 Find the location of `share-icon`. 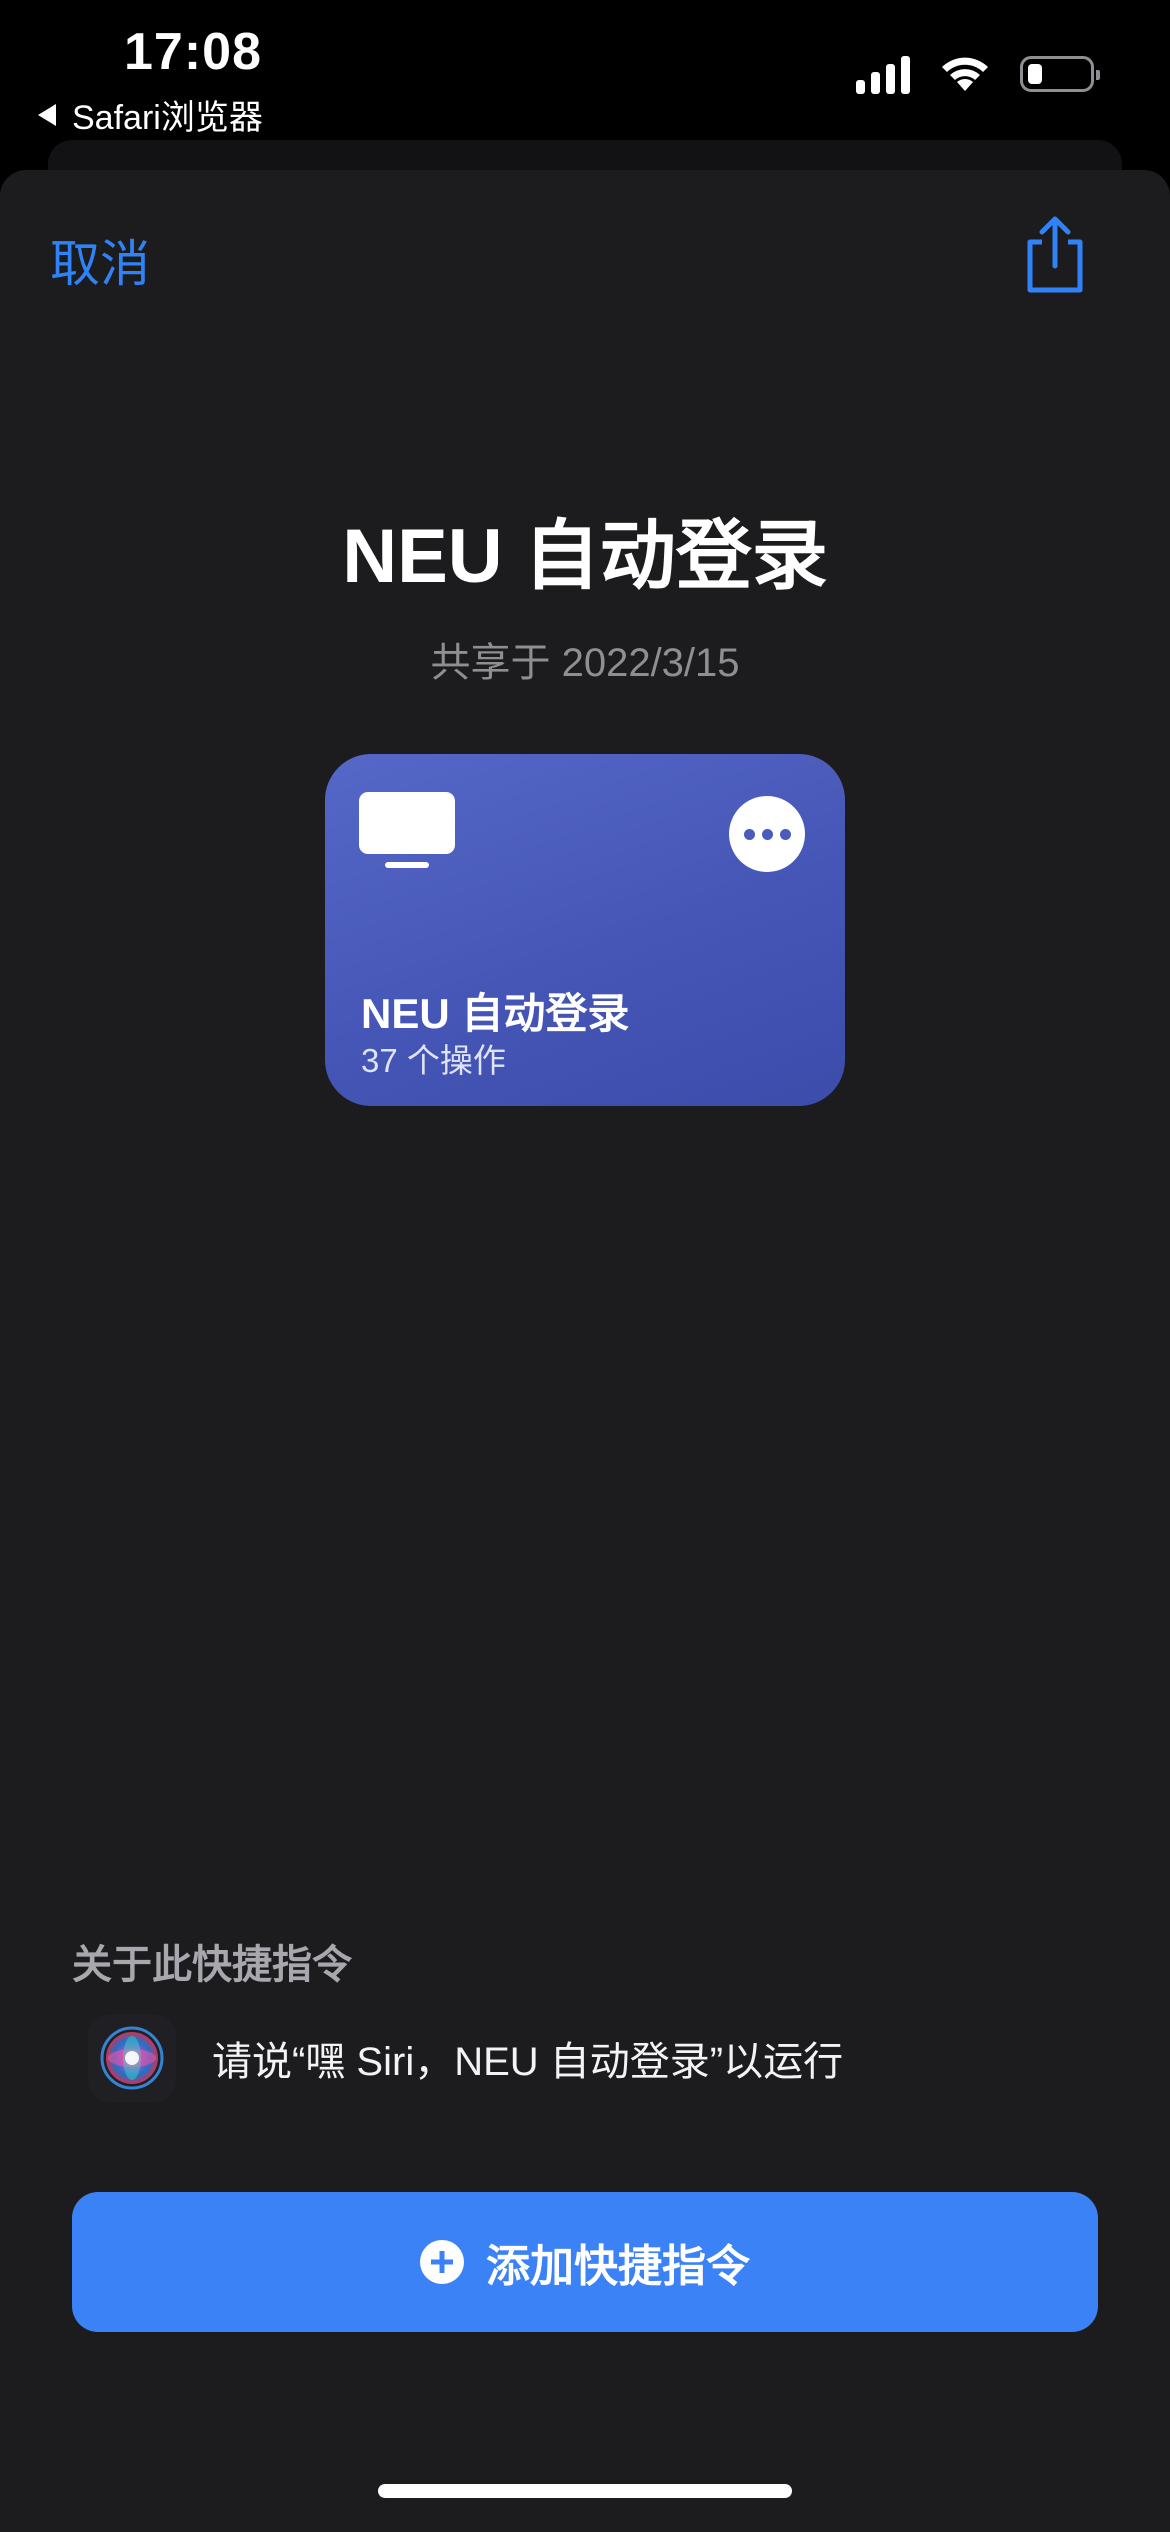

share-icon is located at coordinates (1055, 254).